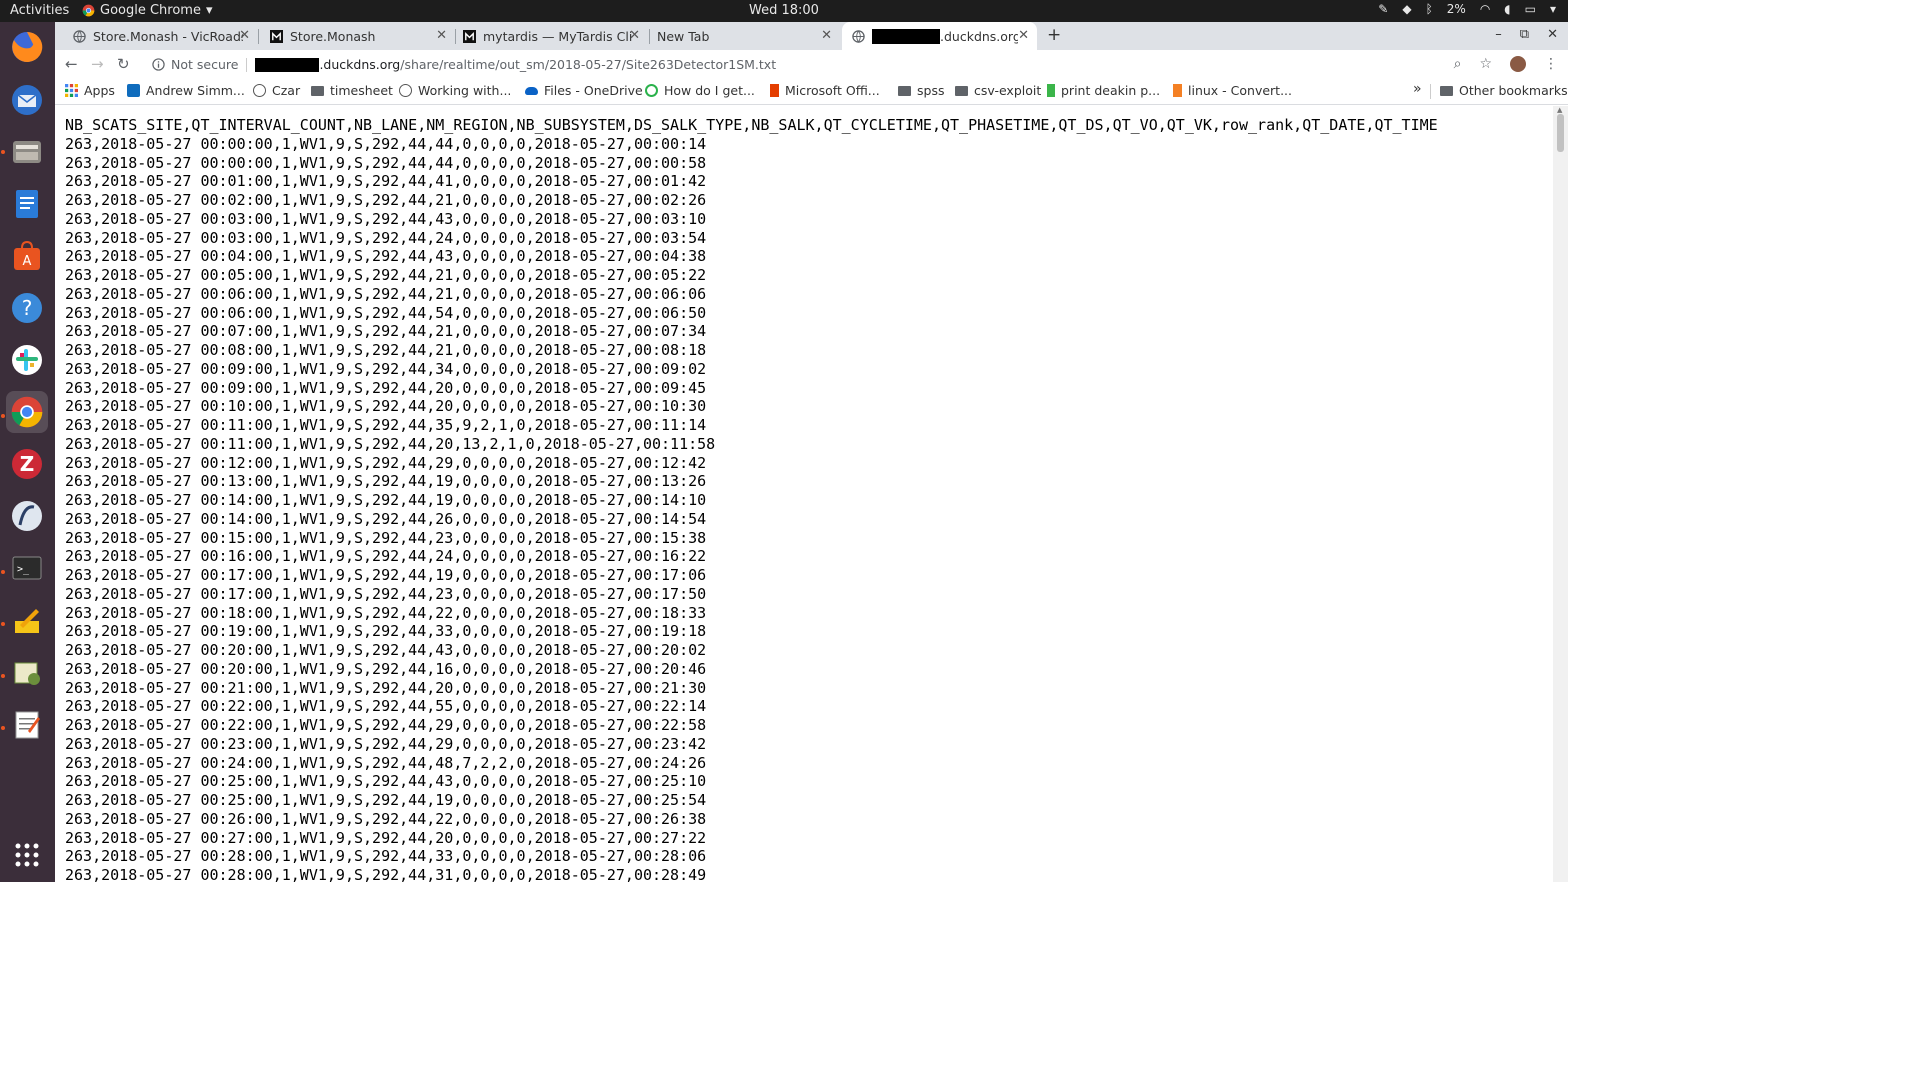  What do you see at coordinates (27, 47) in the screenshot?
I see `firefox-icon` at bounding box center [27, 47].